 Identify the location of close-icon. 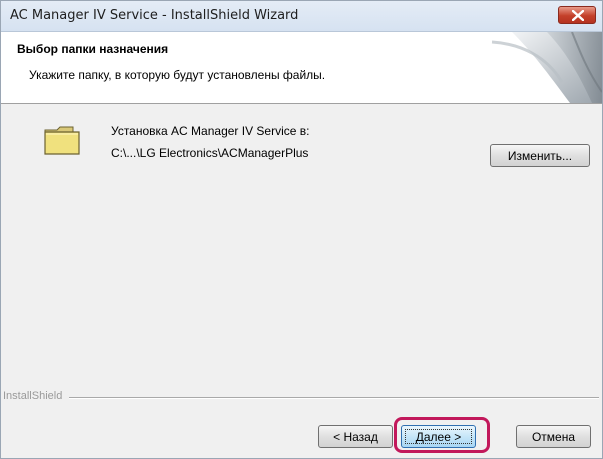
(578, 15).